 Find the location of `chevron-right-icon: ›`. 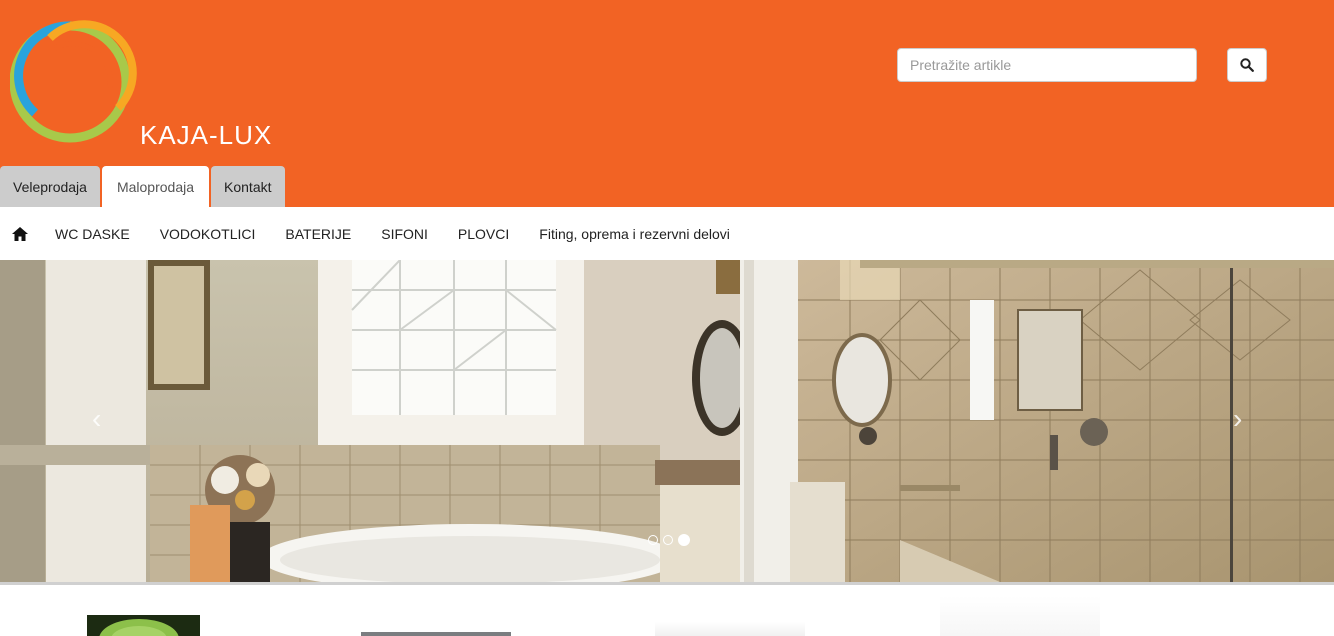

chevron-right-icon: › is located at coordinates (1238, 418).